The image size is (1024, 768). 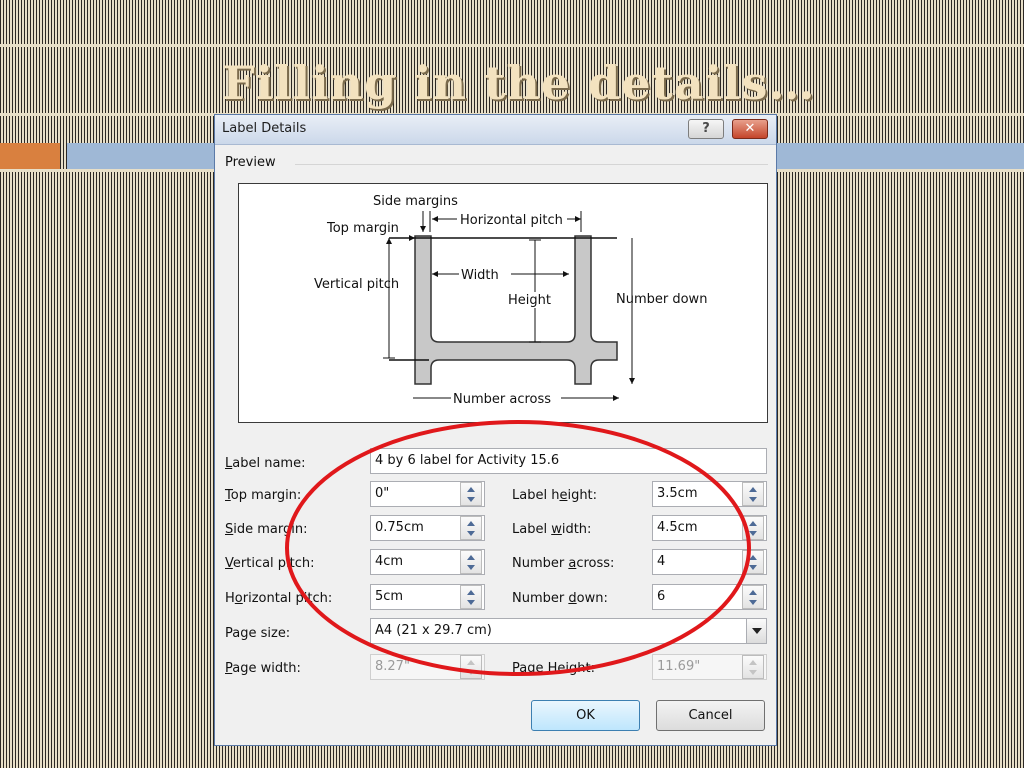 I want to click on diagram-vertical-pitch: Vertical pitch, so click(x=356, y=284).